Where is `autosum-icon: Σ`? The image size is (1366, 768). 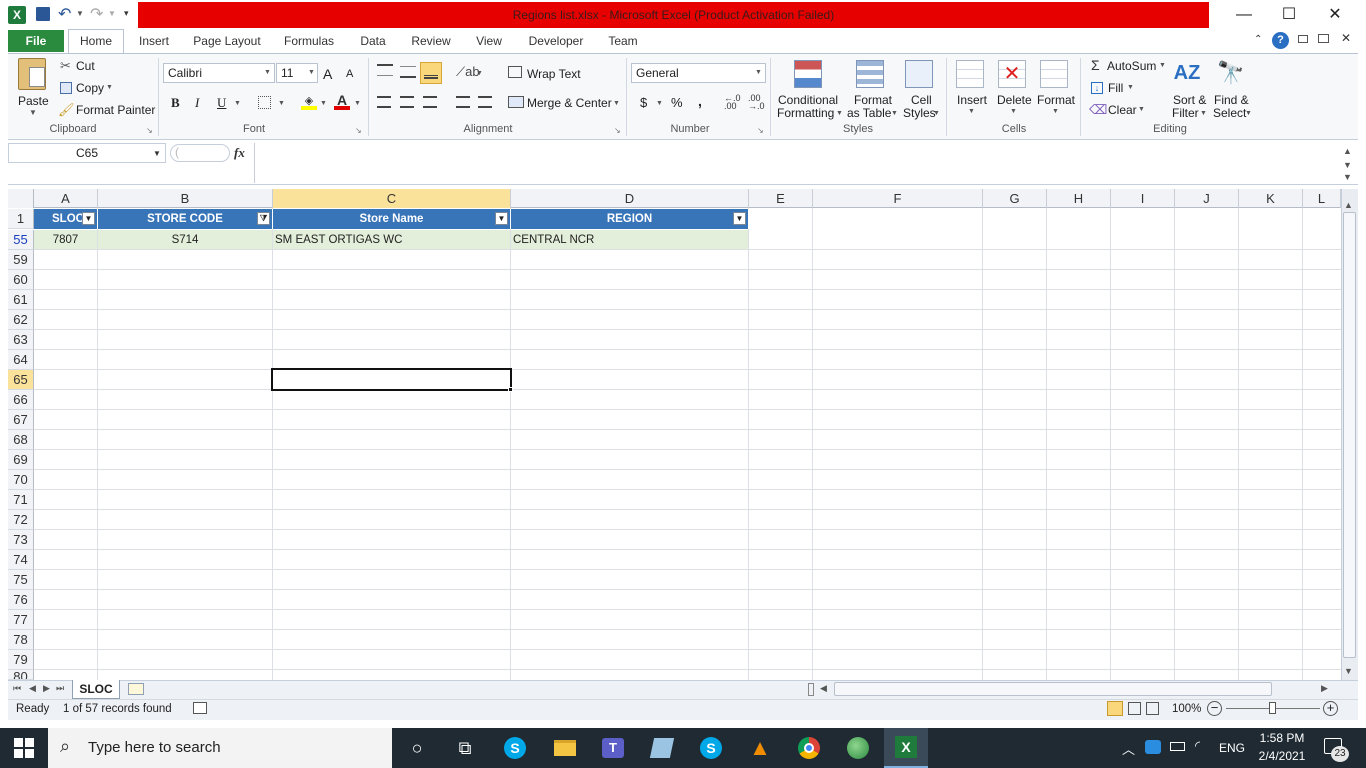 autosum-icon: Σ is located at coordinates (1095, 65).